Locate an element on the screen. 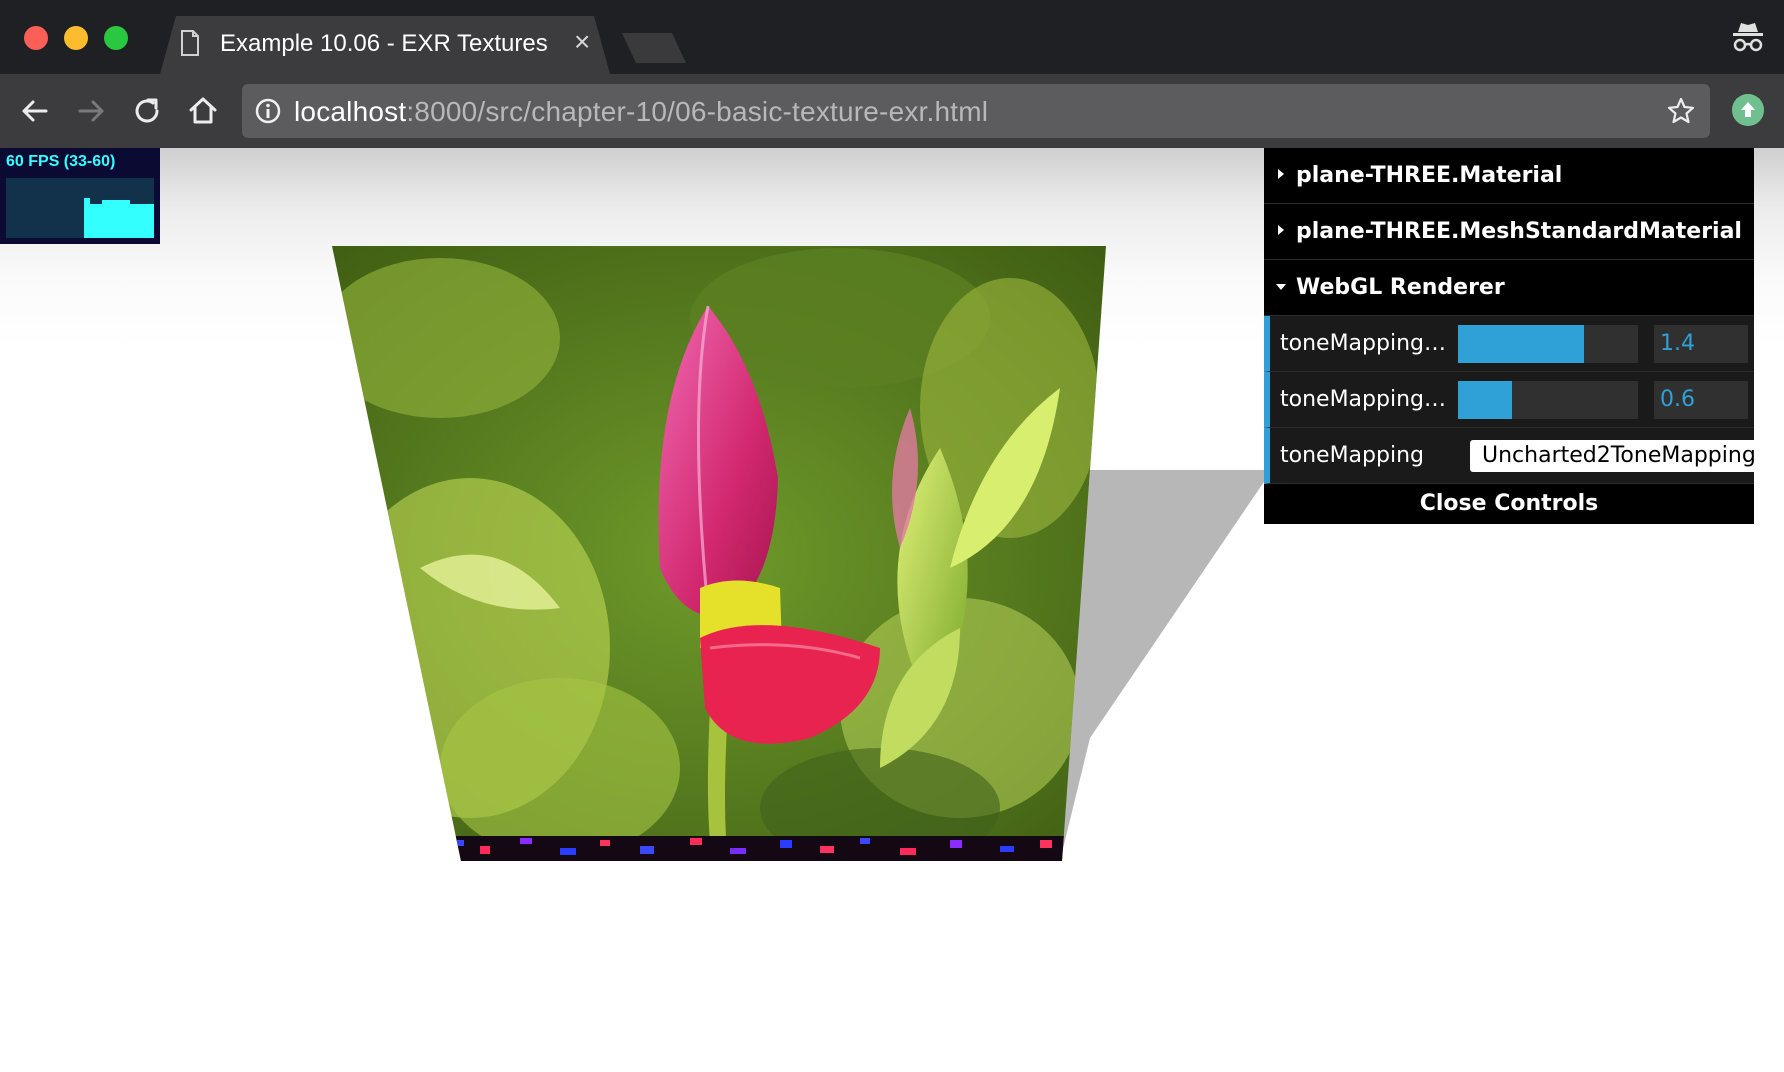  whitepoint-slider-fill is located at coordinates (1485, 400).